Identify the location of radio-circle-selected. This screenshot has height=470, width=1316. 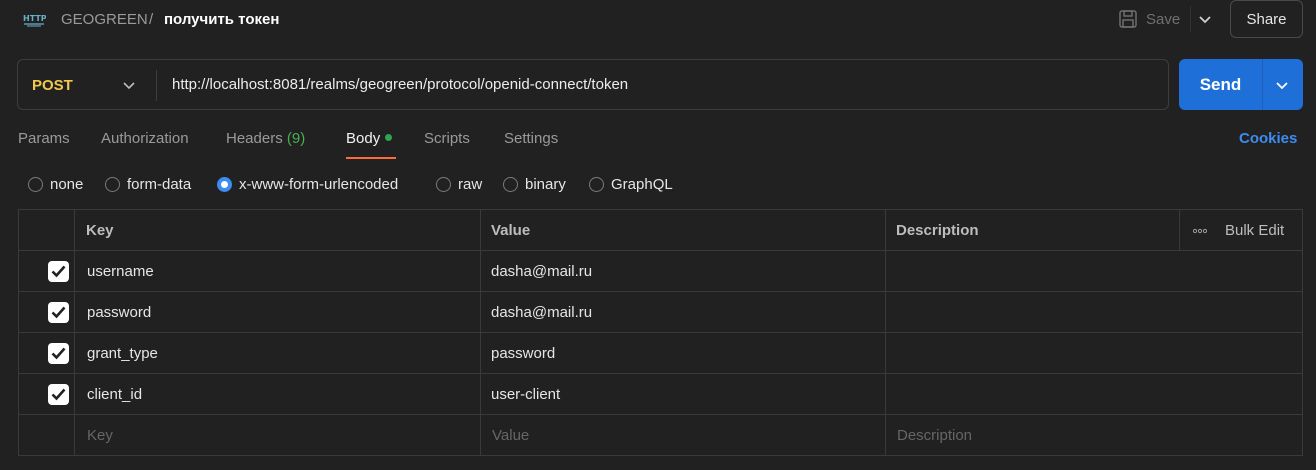
(224, 184).